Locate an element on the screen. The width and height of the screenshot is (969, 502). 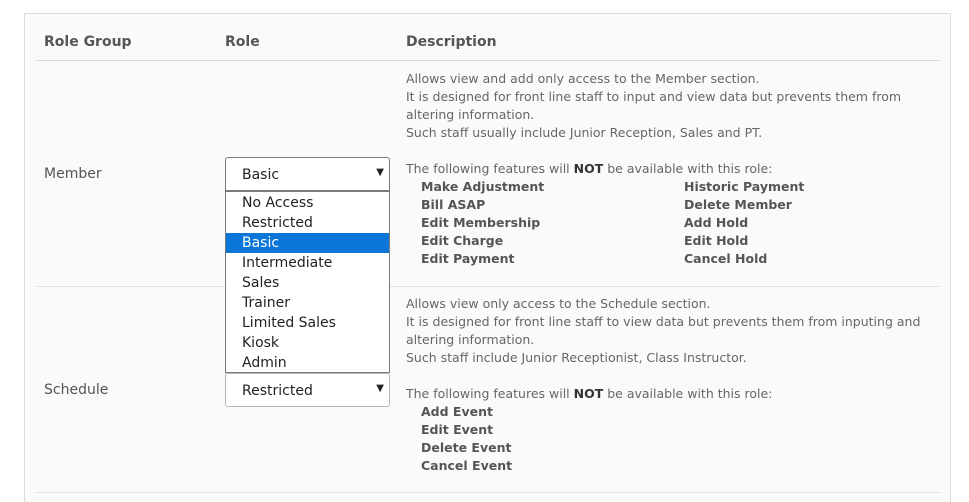
feature-item: Edit Membership is located at coordinates (481, 222).